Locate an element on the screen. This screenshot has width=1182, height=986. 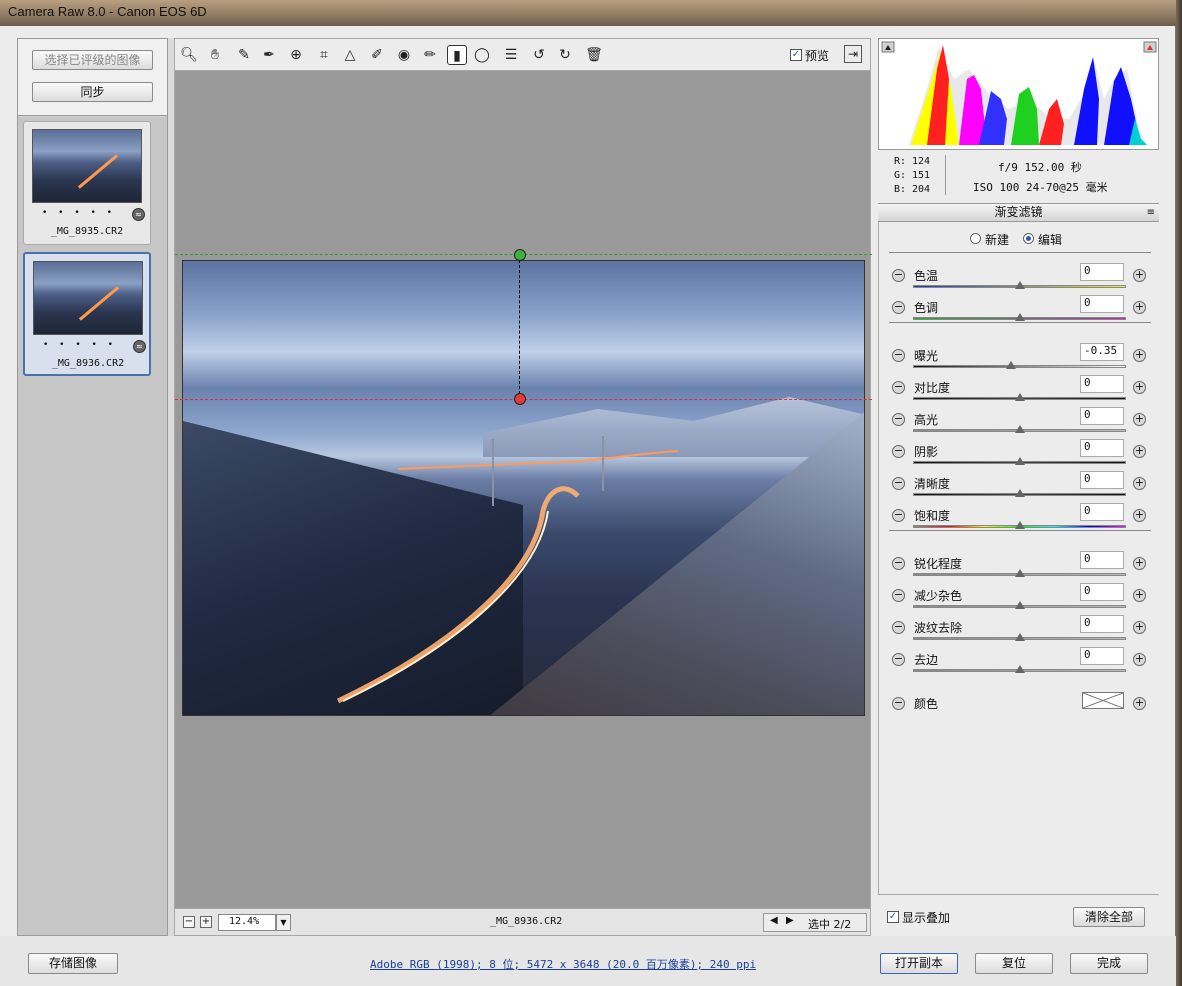
graduated-start-pin is located at coordinates (520, 255).